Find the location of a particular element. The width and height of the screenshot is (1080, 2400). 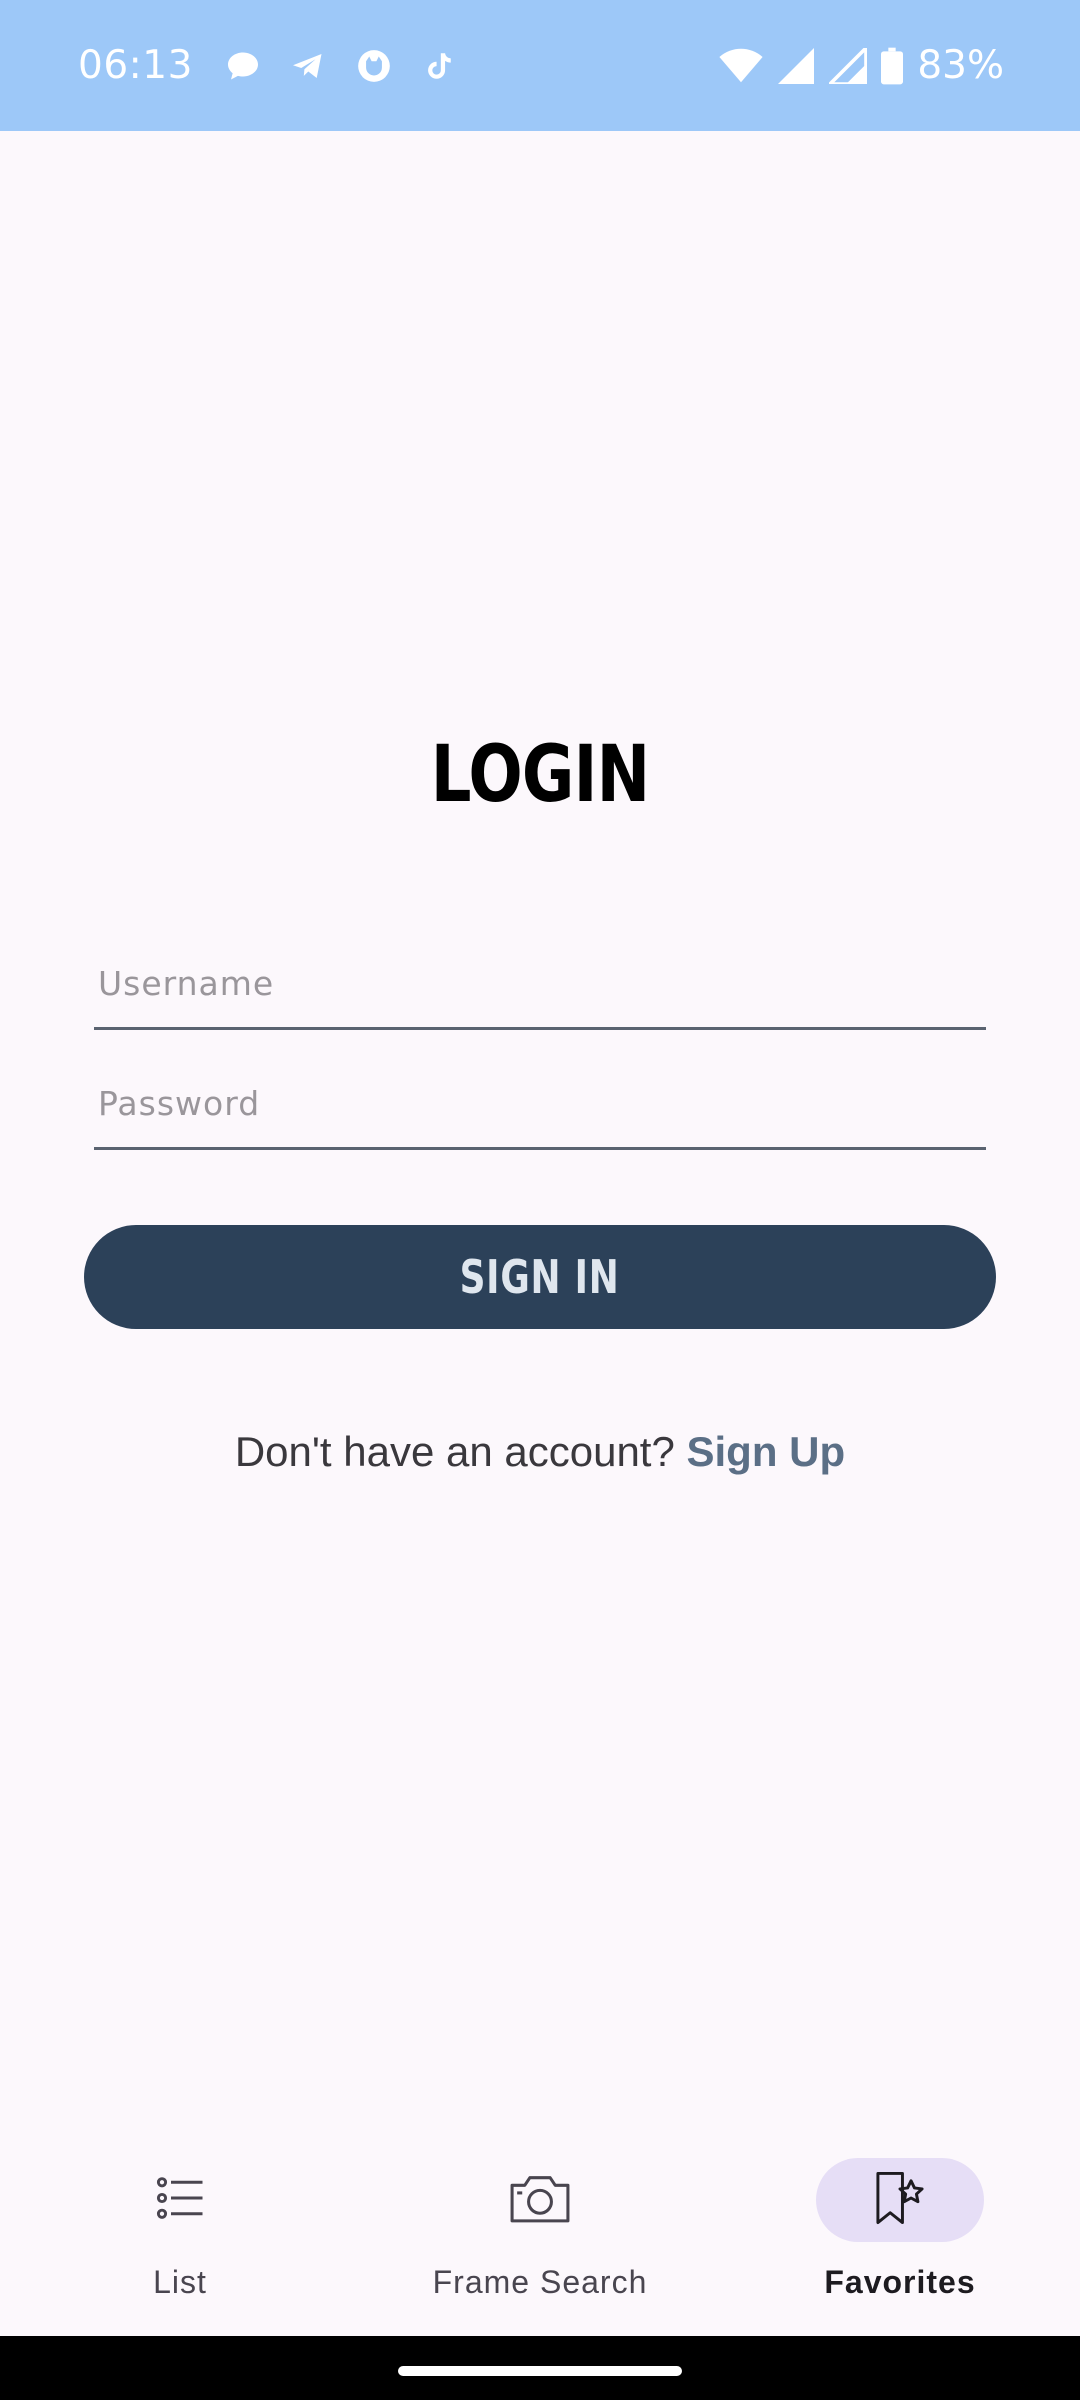

nav-item-list: List is located at coordinates (180, 2233).